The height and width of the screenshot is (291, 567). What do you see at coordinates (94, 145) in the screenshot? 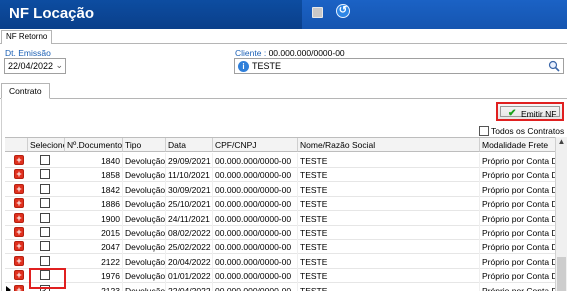
I see `header-documento: Nº.Documento` at bounding box center [94, 145].